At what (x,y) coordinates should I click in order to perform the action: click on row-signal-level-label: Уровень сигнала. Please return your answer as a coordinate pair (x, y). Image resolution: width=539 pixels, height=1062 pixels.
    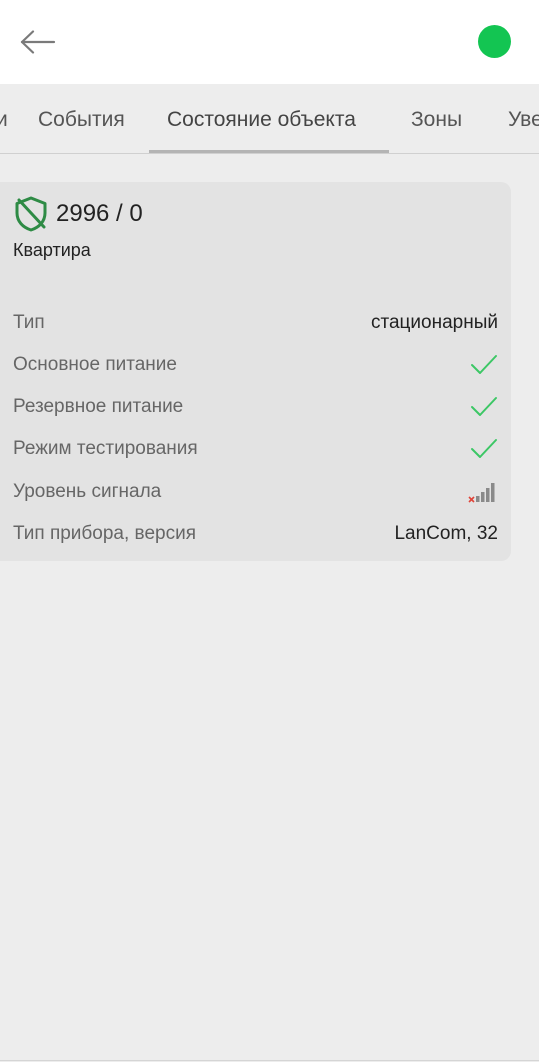
    Looking at the image, I should click on (87, 491).